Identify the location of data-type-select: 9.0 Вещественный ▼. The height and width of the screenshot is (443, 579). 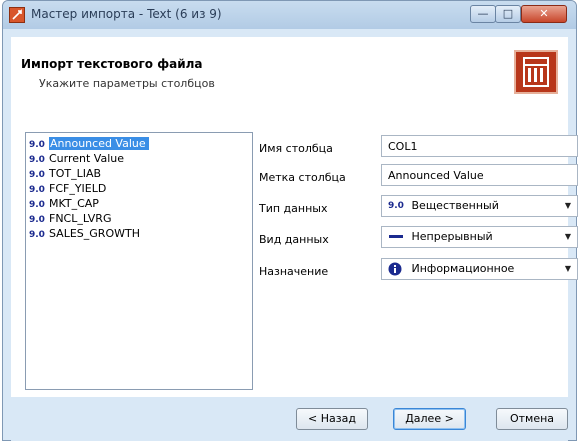
(479, 206).